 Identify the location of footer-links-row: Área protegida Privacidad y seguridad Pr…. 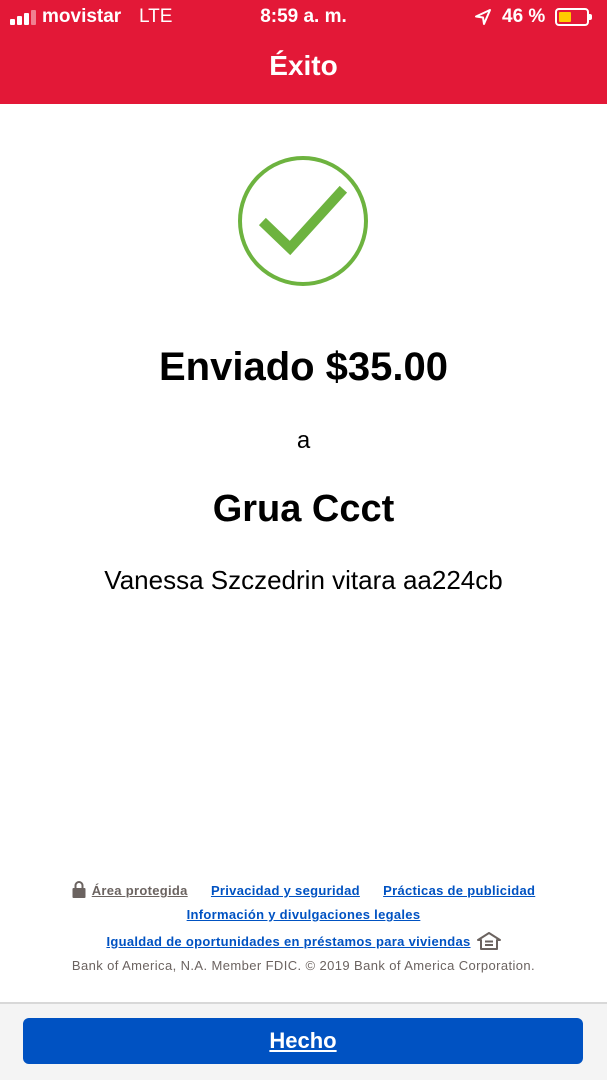
(303, 890).